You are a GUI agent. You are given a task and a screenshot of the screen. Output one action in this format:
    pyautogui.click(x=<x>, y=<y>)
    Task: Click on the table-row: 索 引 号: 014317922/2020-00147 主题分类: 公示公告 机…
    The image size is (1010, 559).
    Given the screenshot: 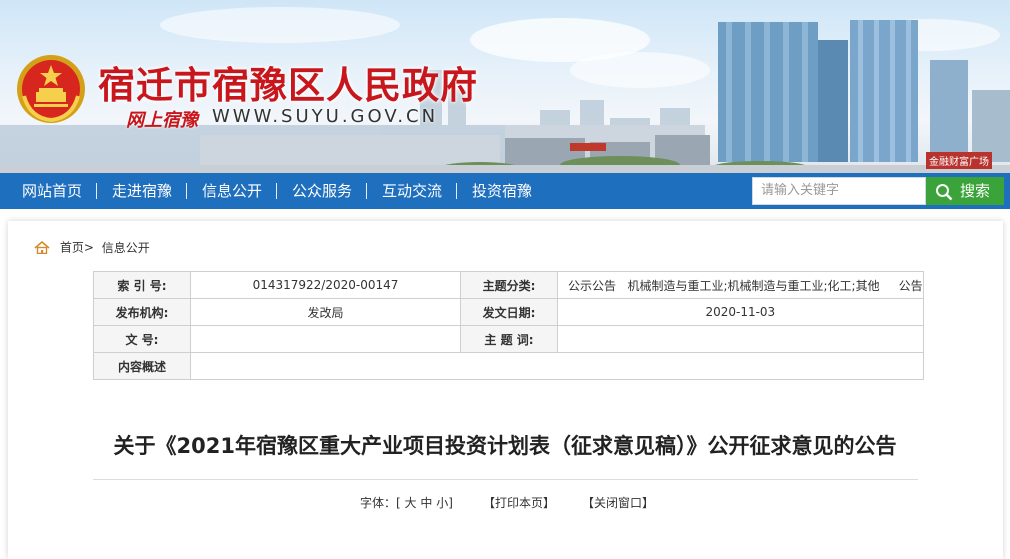 What is the action you would take?
    pyautogui.click(x=508, y=285)
    